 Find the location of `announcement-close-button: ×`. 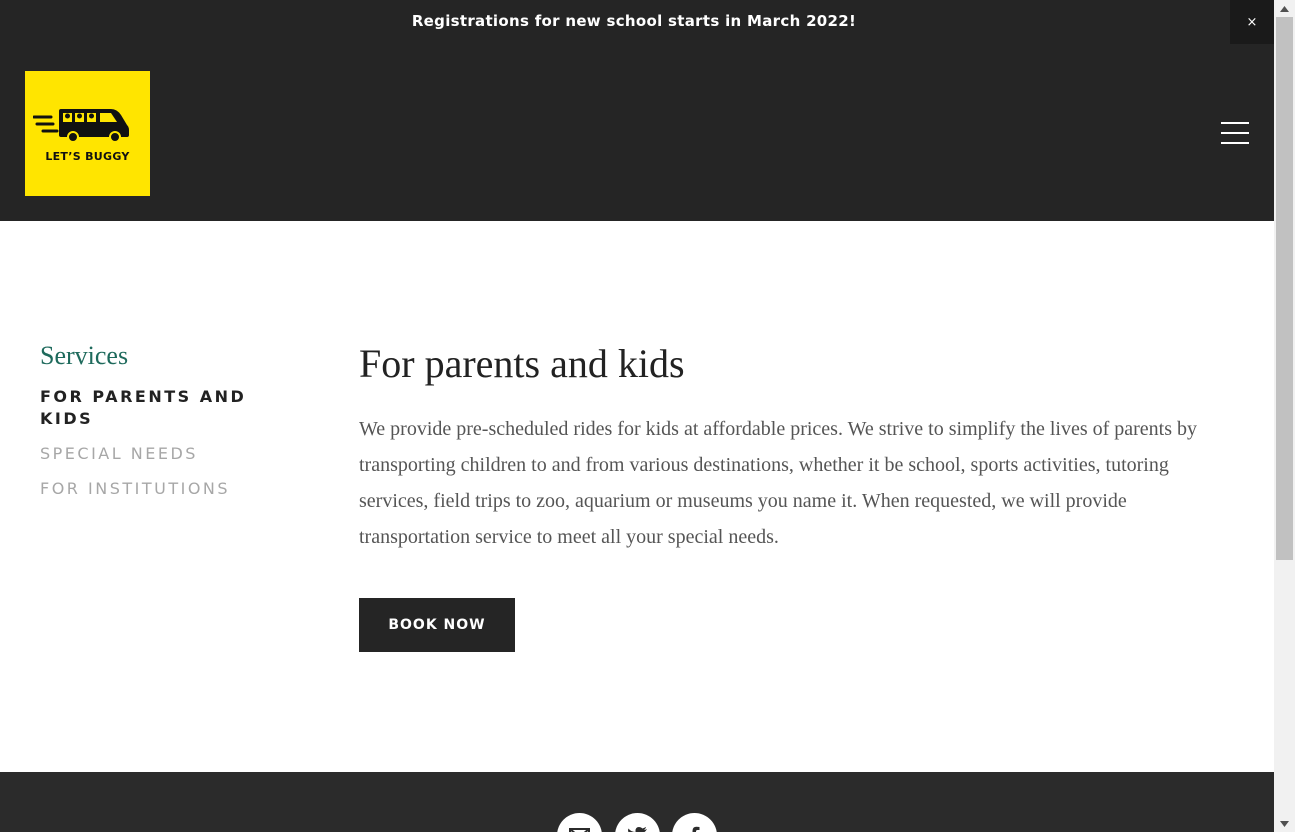

announcement-close-button: × is located at coordinates (1252, 22).